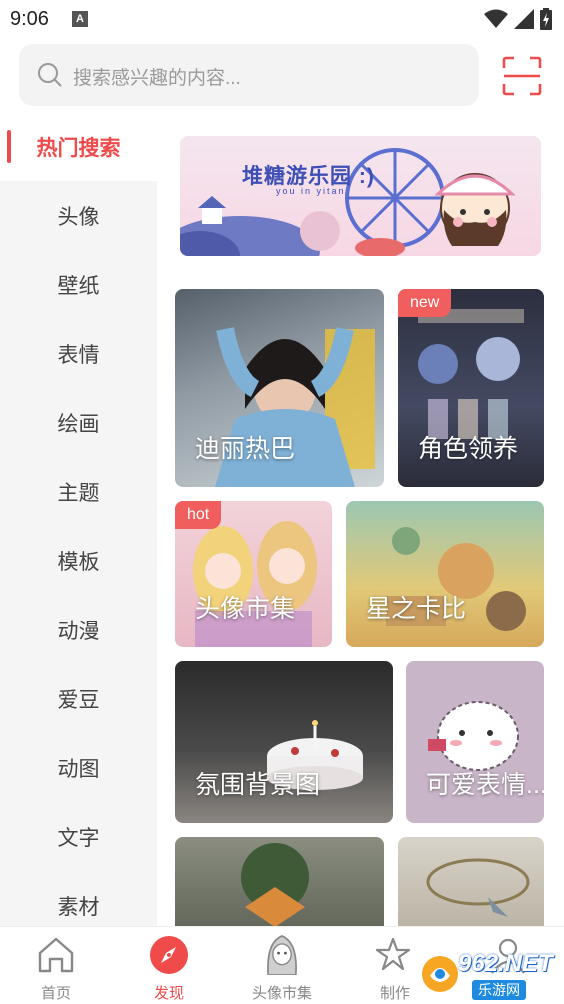  I want to click on site-watermark: 962.NET 乐游网, so click(488, 976).